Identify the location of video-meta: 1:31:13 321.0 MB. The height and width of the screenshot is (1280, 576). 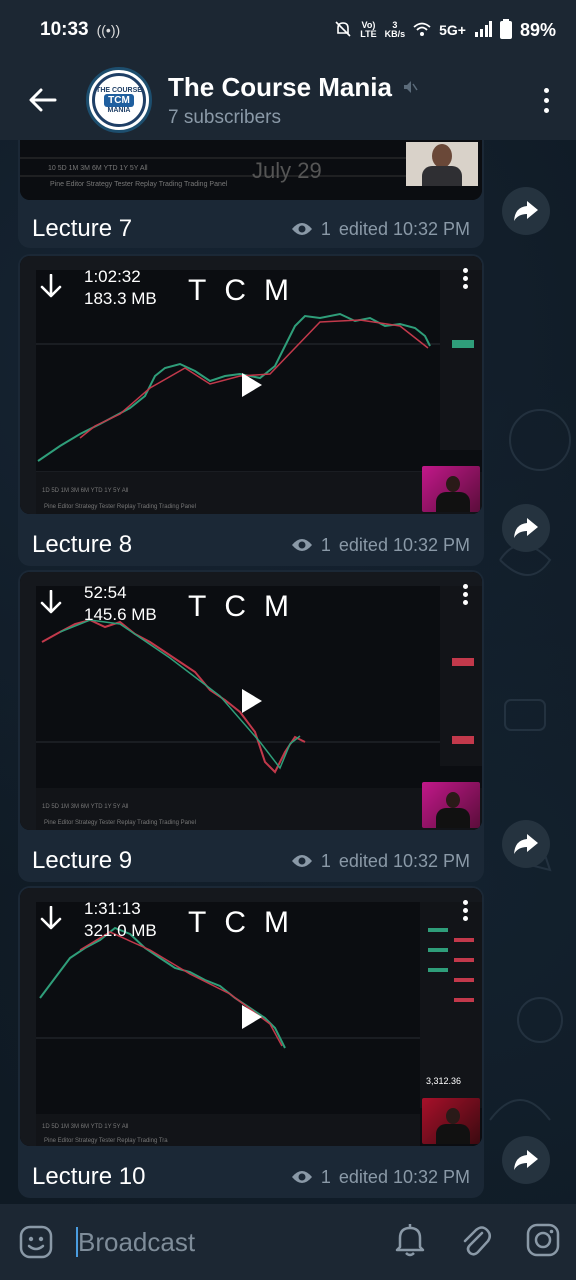
(120, 920).